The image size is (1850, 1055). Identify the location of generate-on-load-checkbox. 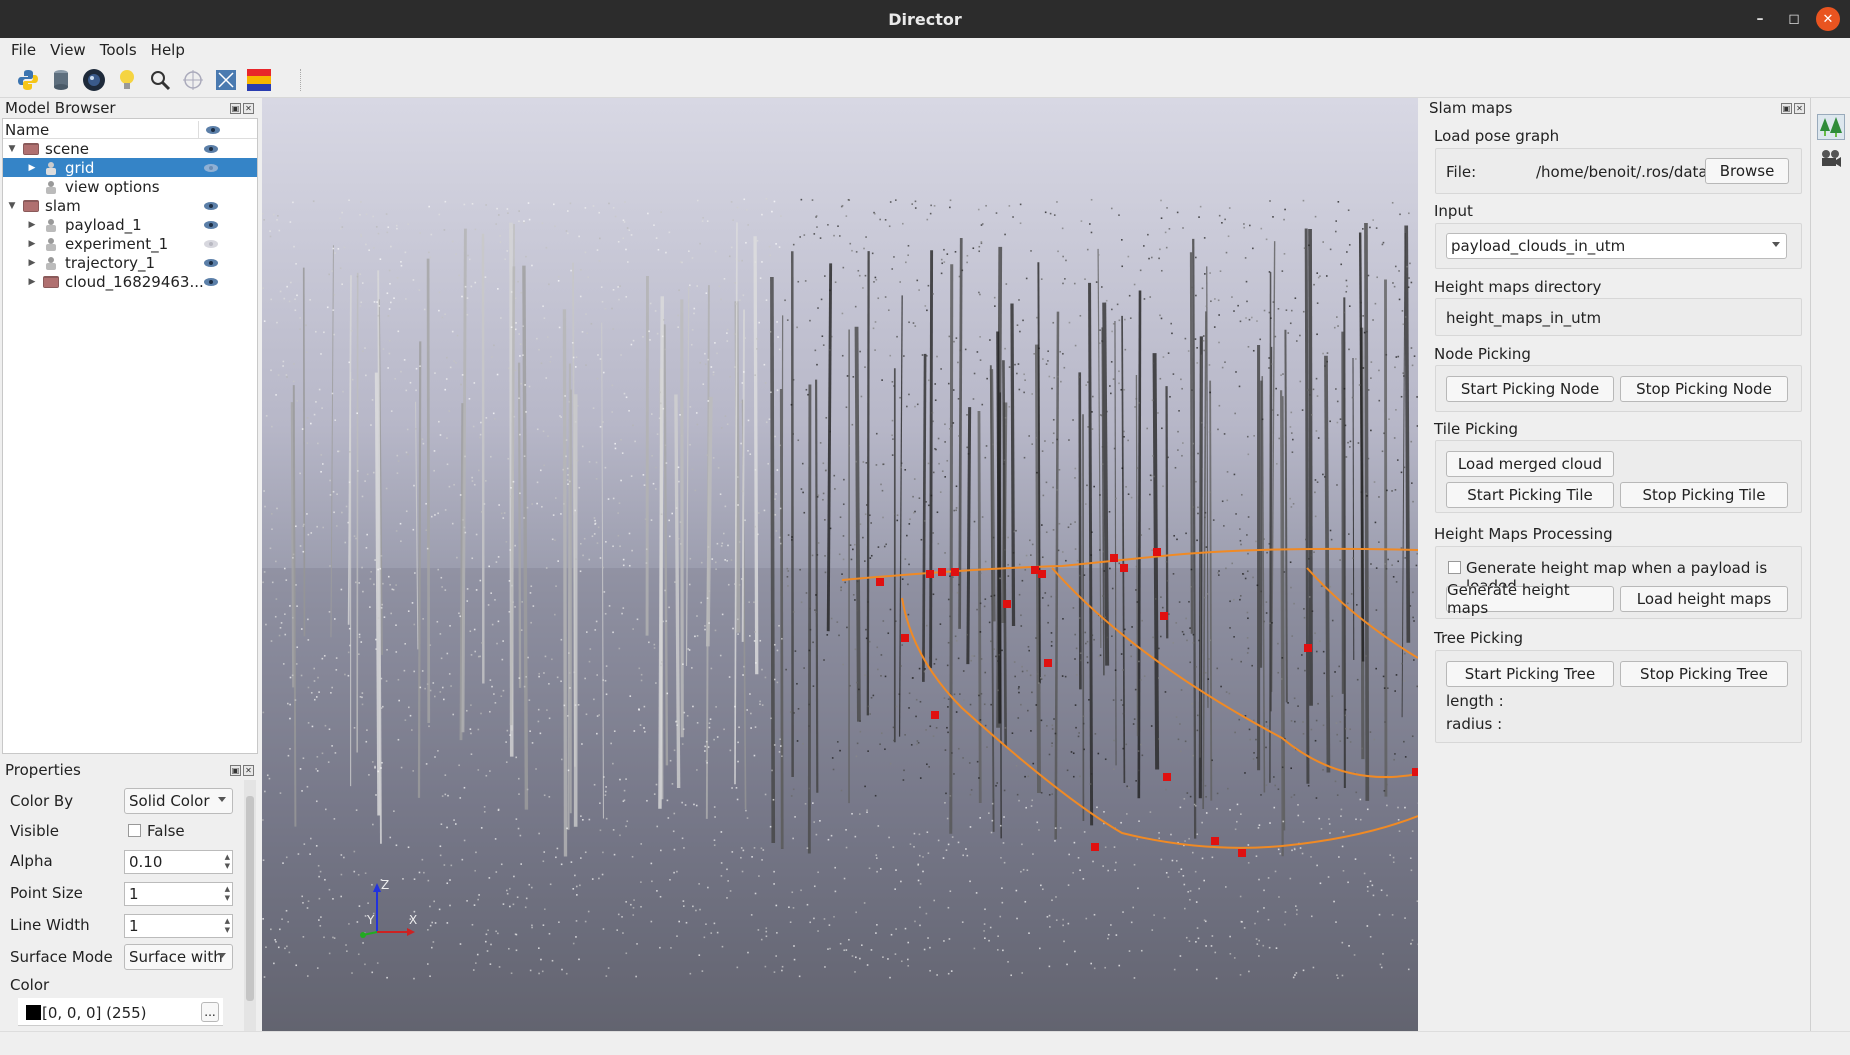
(1454, 567).